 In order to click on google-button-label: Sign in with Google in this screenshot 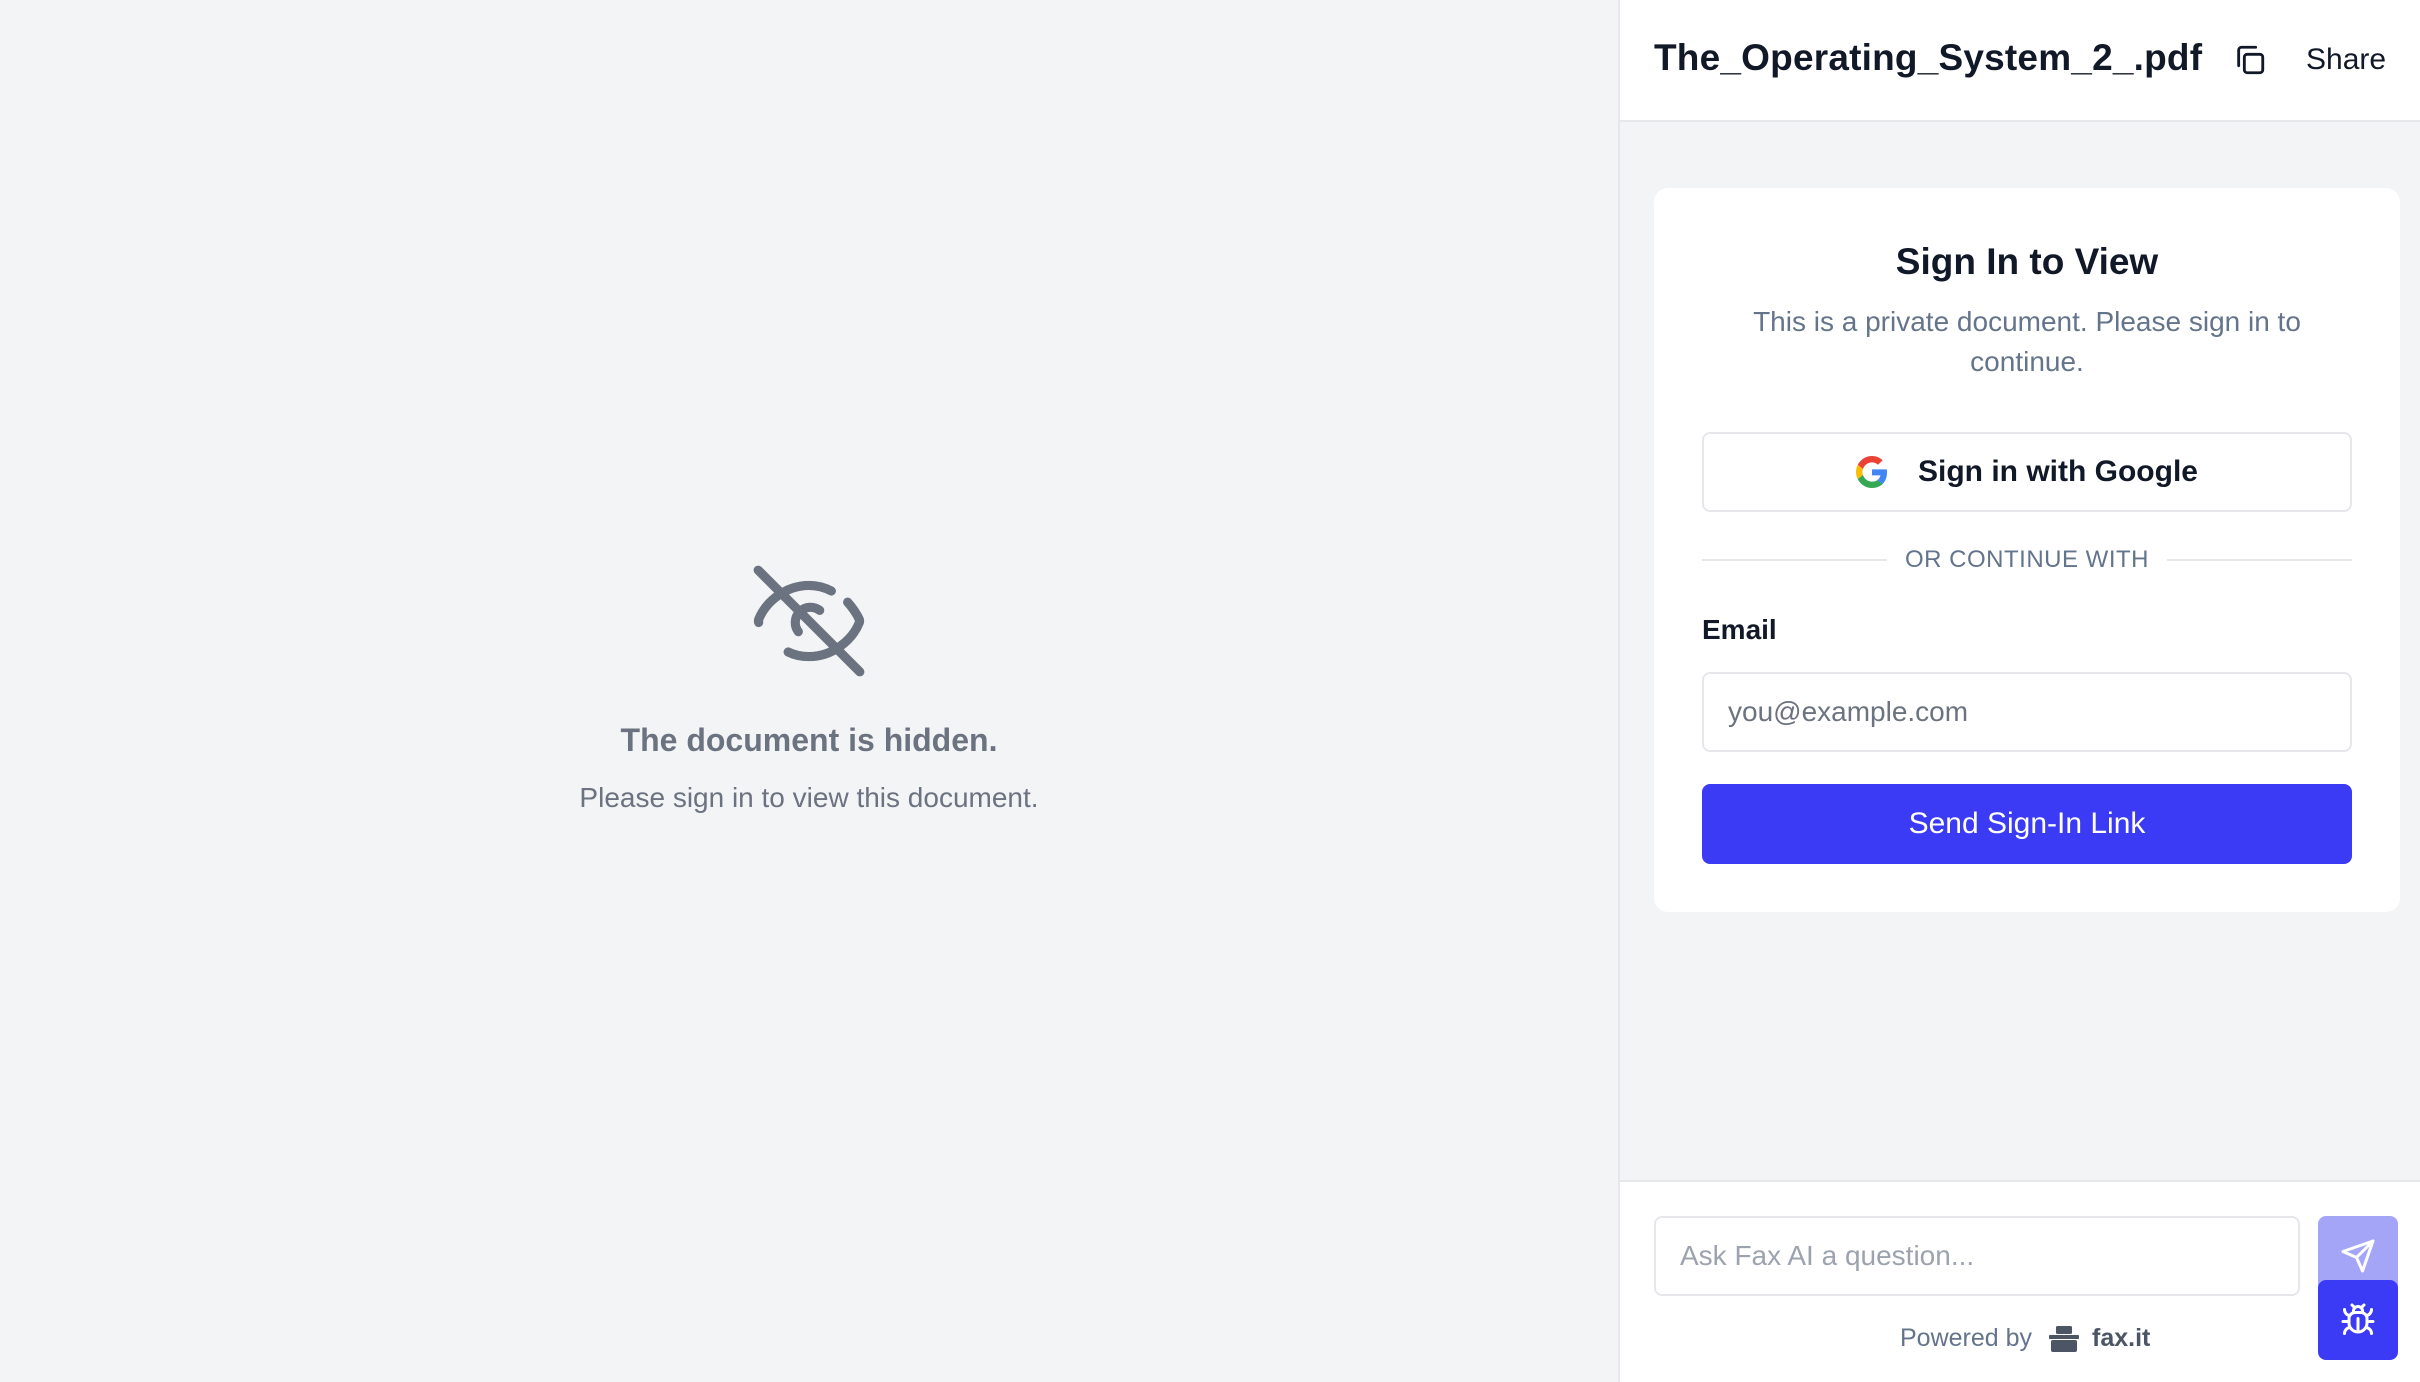, I will do `click(2058, 471)`.